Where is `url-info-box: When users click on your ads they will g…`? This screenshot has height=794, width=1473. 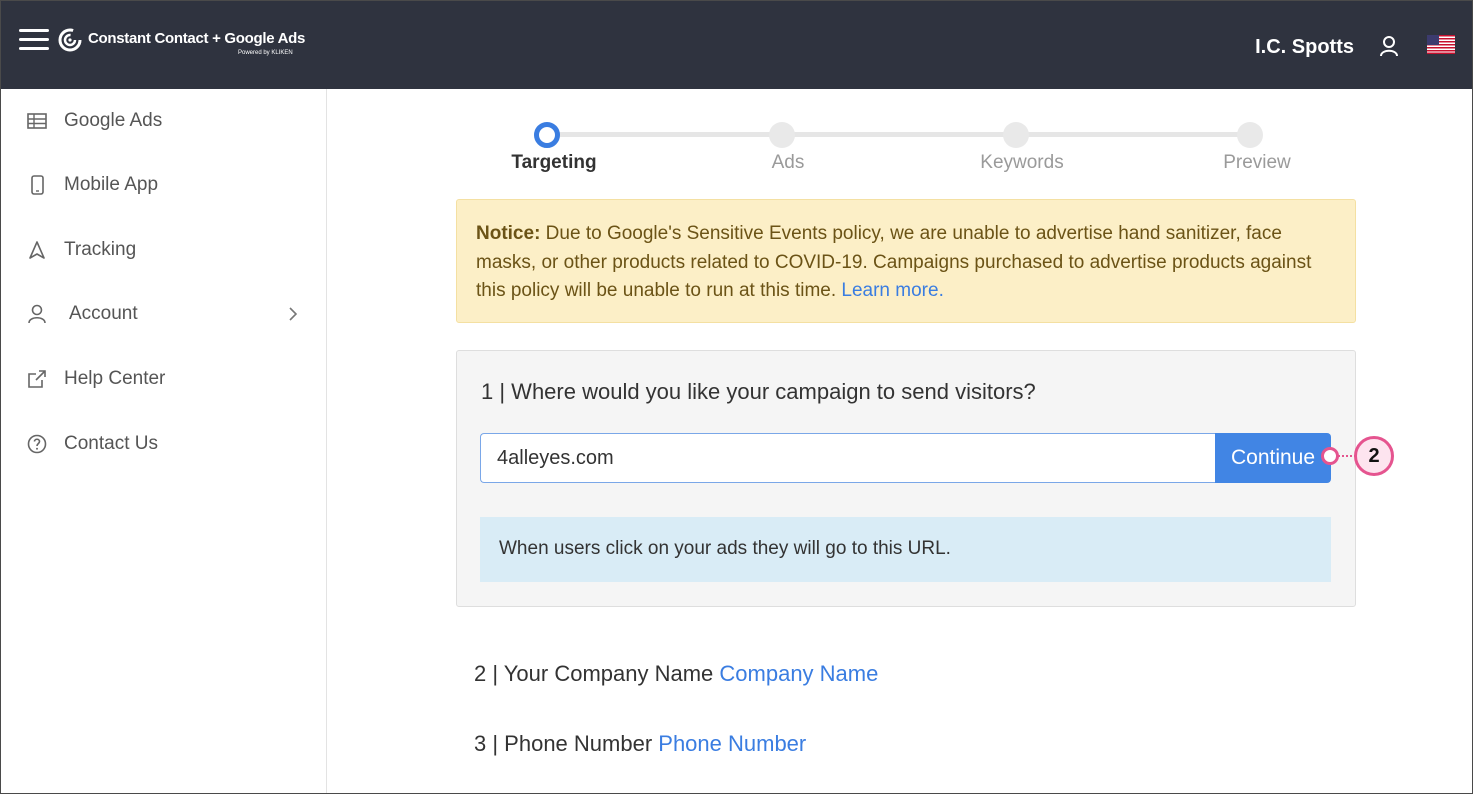 url-info-box: When users click on your ads they will g… is located at coordinates (905, 549).